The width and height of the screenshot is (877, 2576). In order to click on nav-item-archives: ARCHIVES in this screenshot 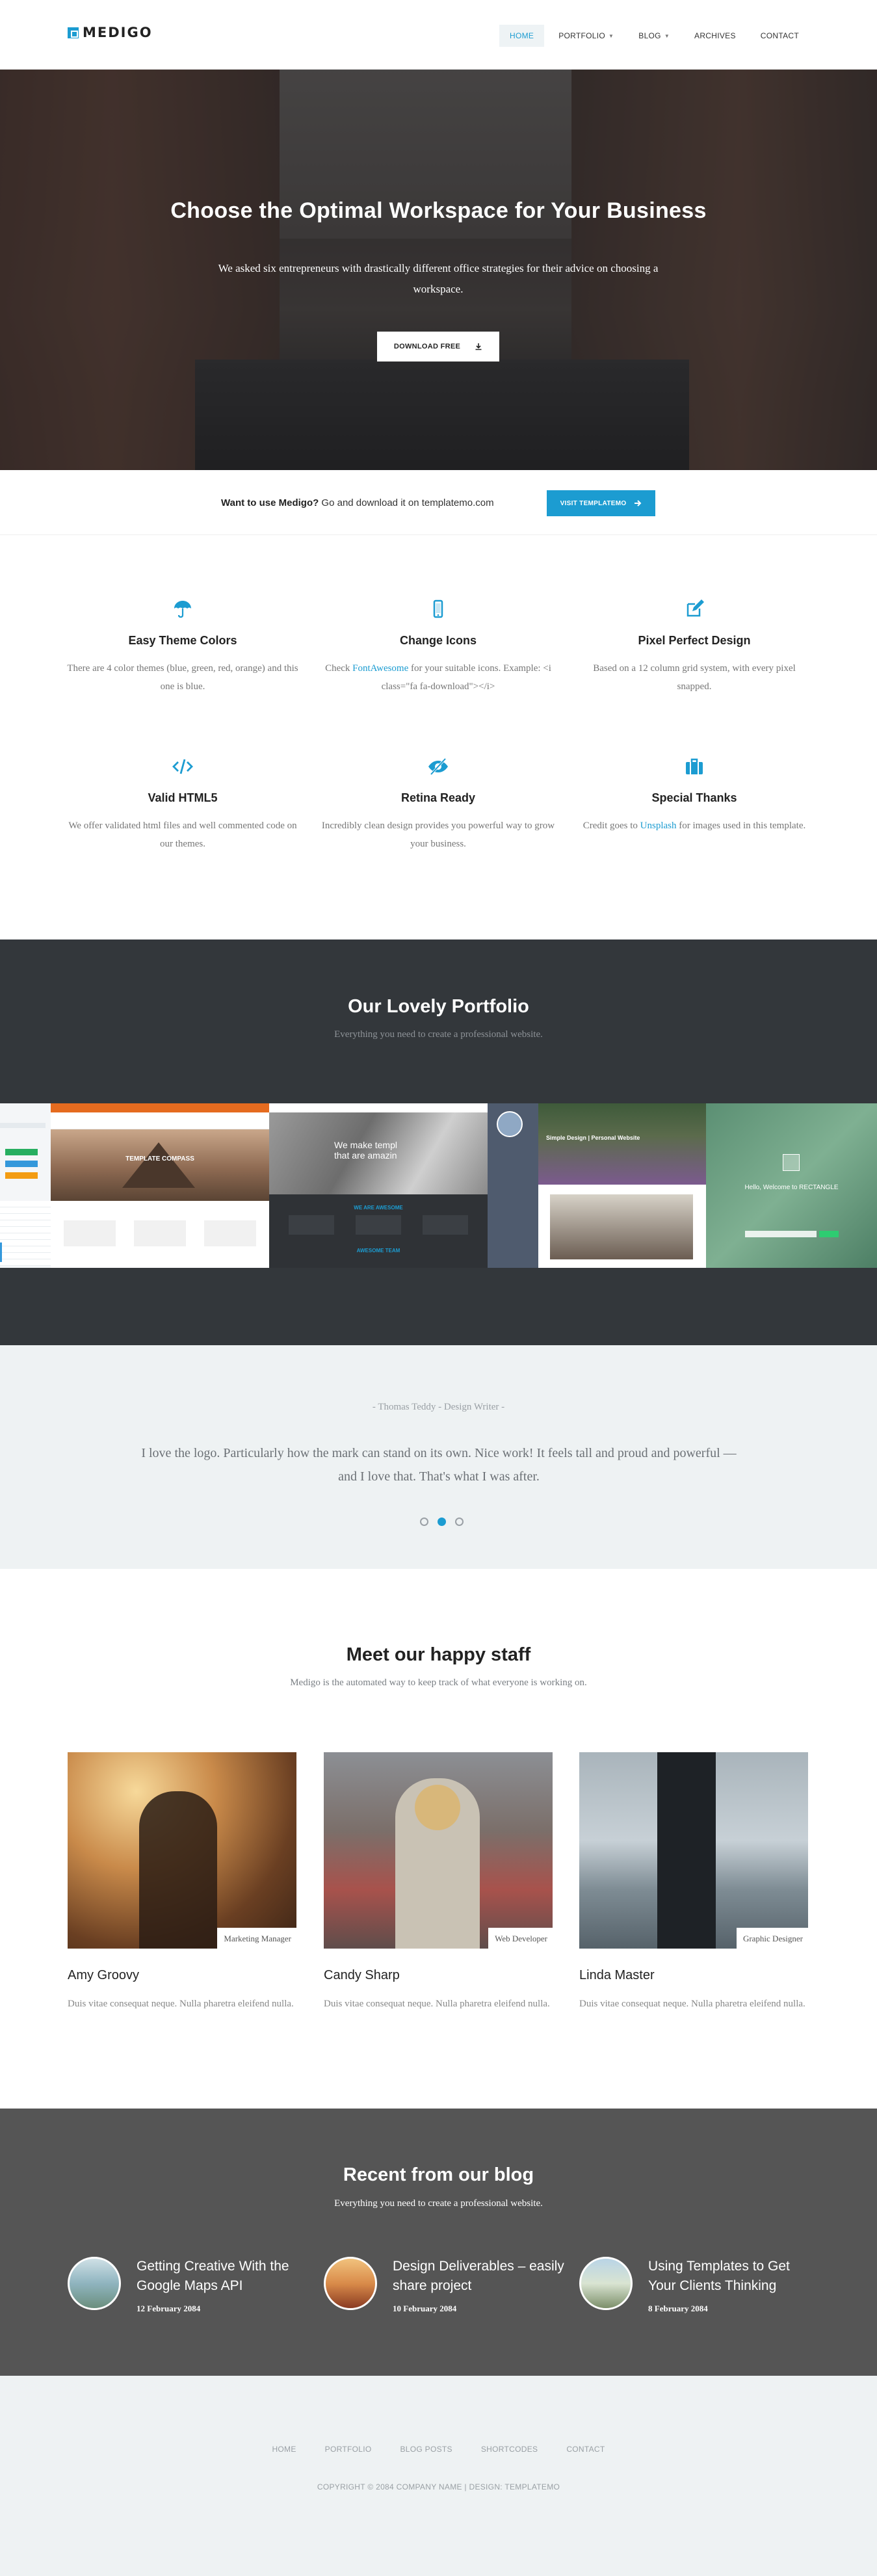, I will do `click(715, 36)`.